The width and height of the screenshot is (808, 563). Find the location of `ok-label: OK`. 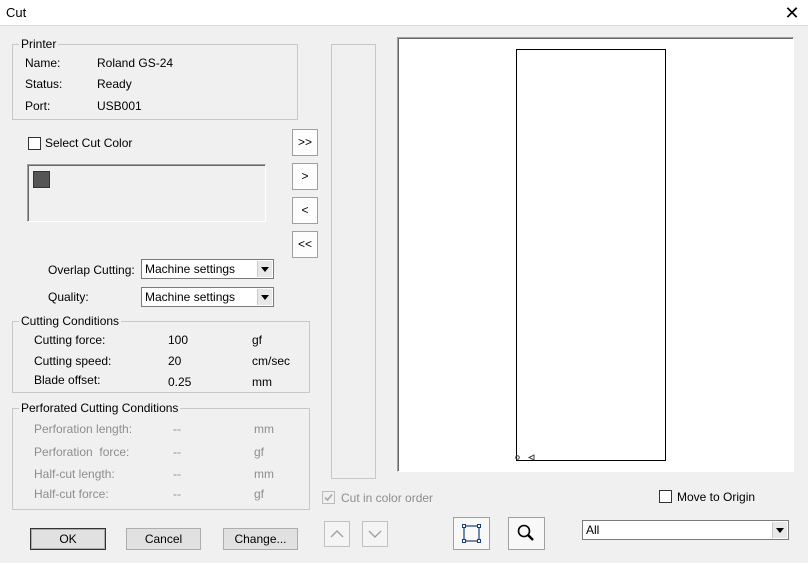

ok-label: OK is located at coordinates (68, 539).